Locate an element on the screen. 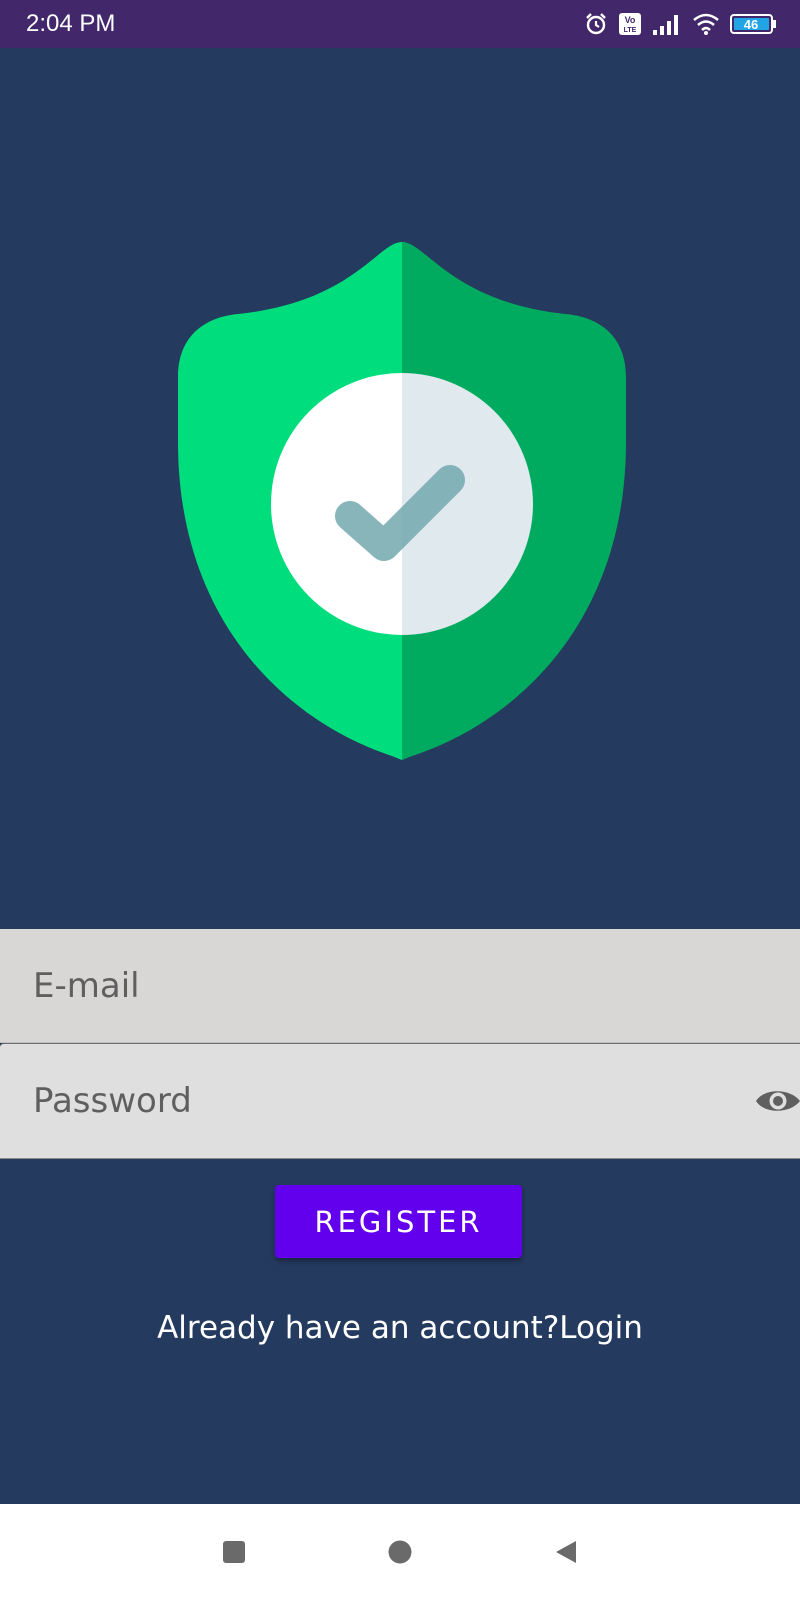 The width and height of the screenshot is (800, 1600). battery-level: 46 is located at coordinates (751, 24).